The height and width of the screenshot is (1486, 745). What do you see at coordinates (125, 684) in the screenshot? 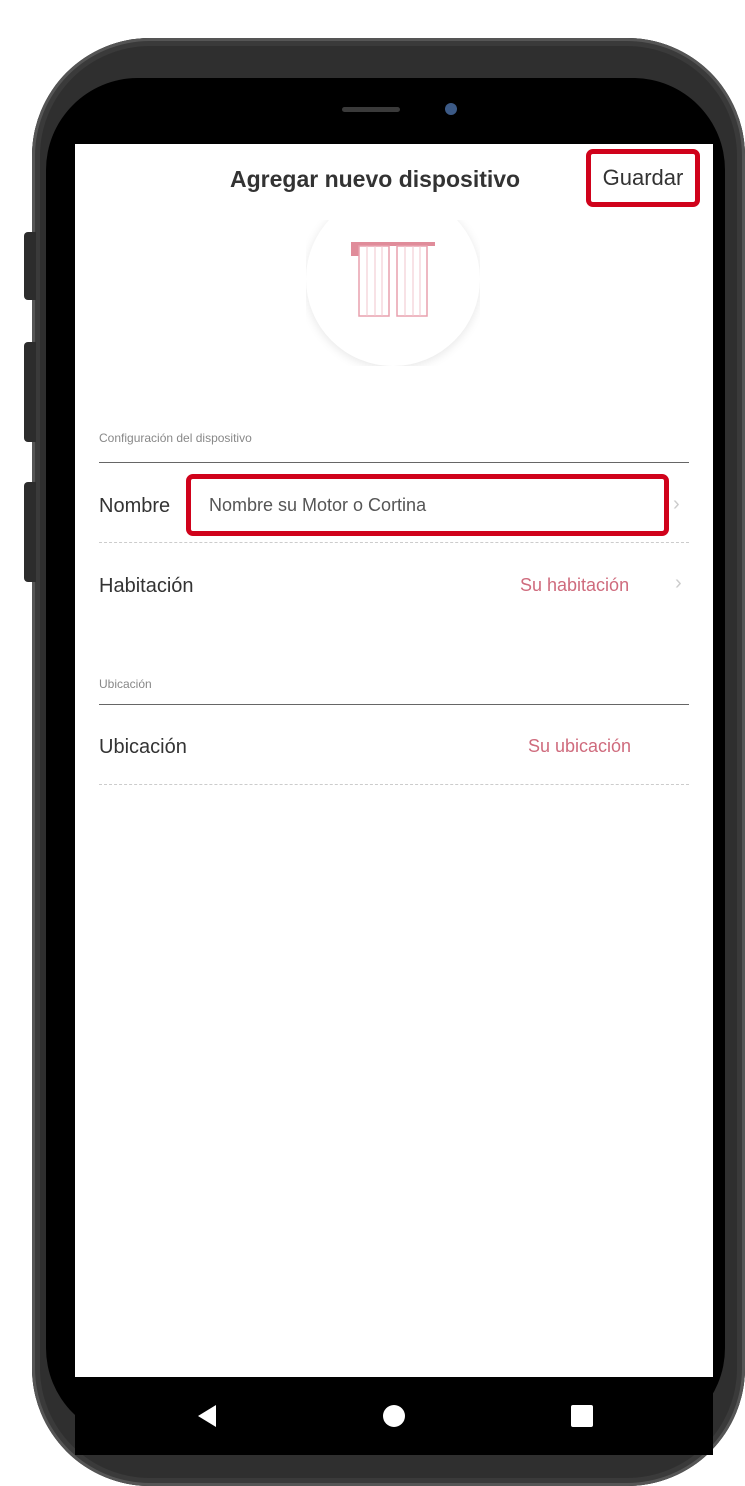
I see `section-label-location: Ubicación` at bounding box center [125, 684].